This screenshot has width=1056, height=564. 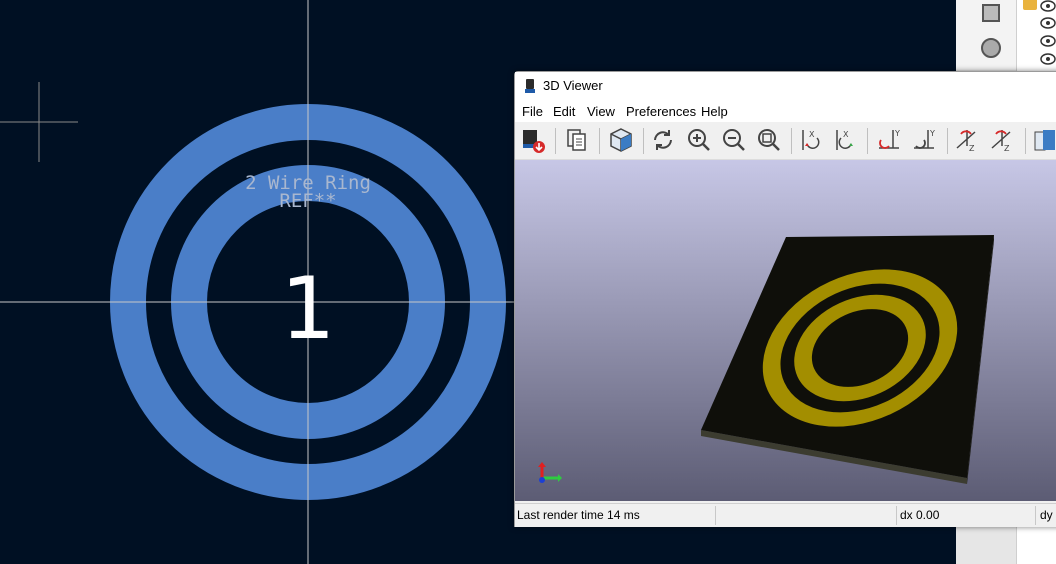 I want to click on 3d-viewer-app-icon, so click(x=530, y=86).